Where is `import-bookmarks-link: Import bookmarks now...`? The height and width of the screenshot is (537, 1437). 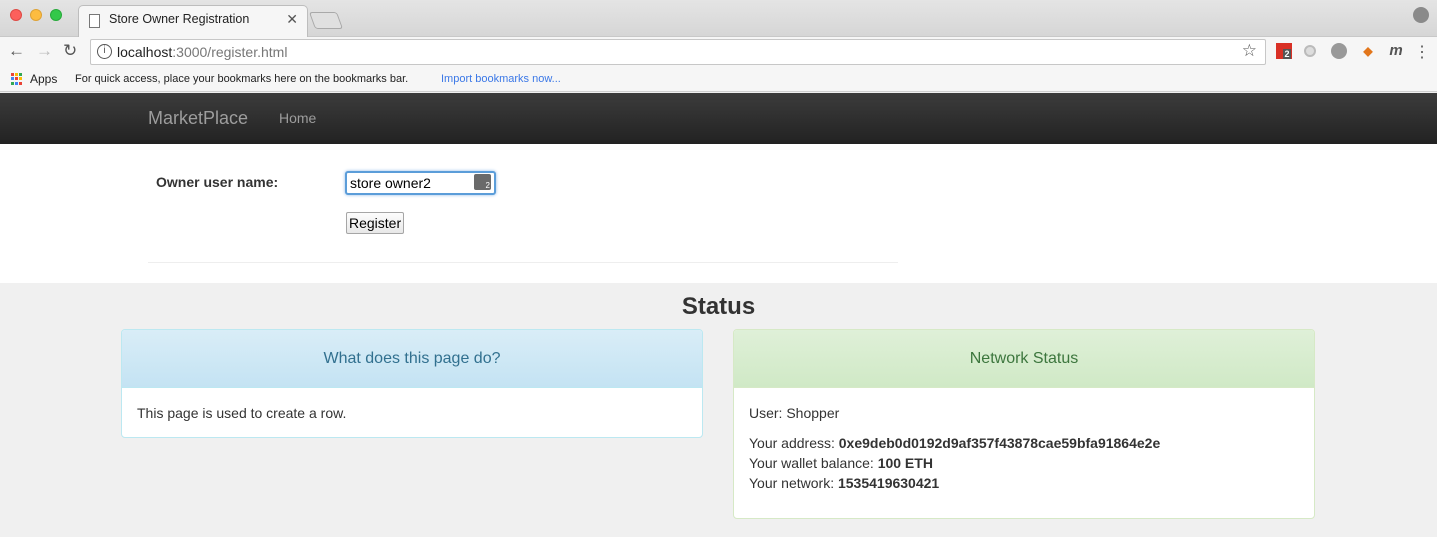
import-bookmarks-link: Import bookmarks now... is located at coordinates (501, 79).